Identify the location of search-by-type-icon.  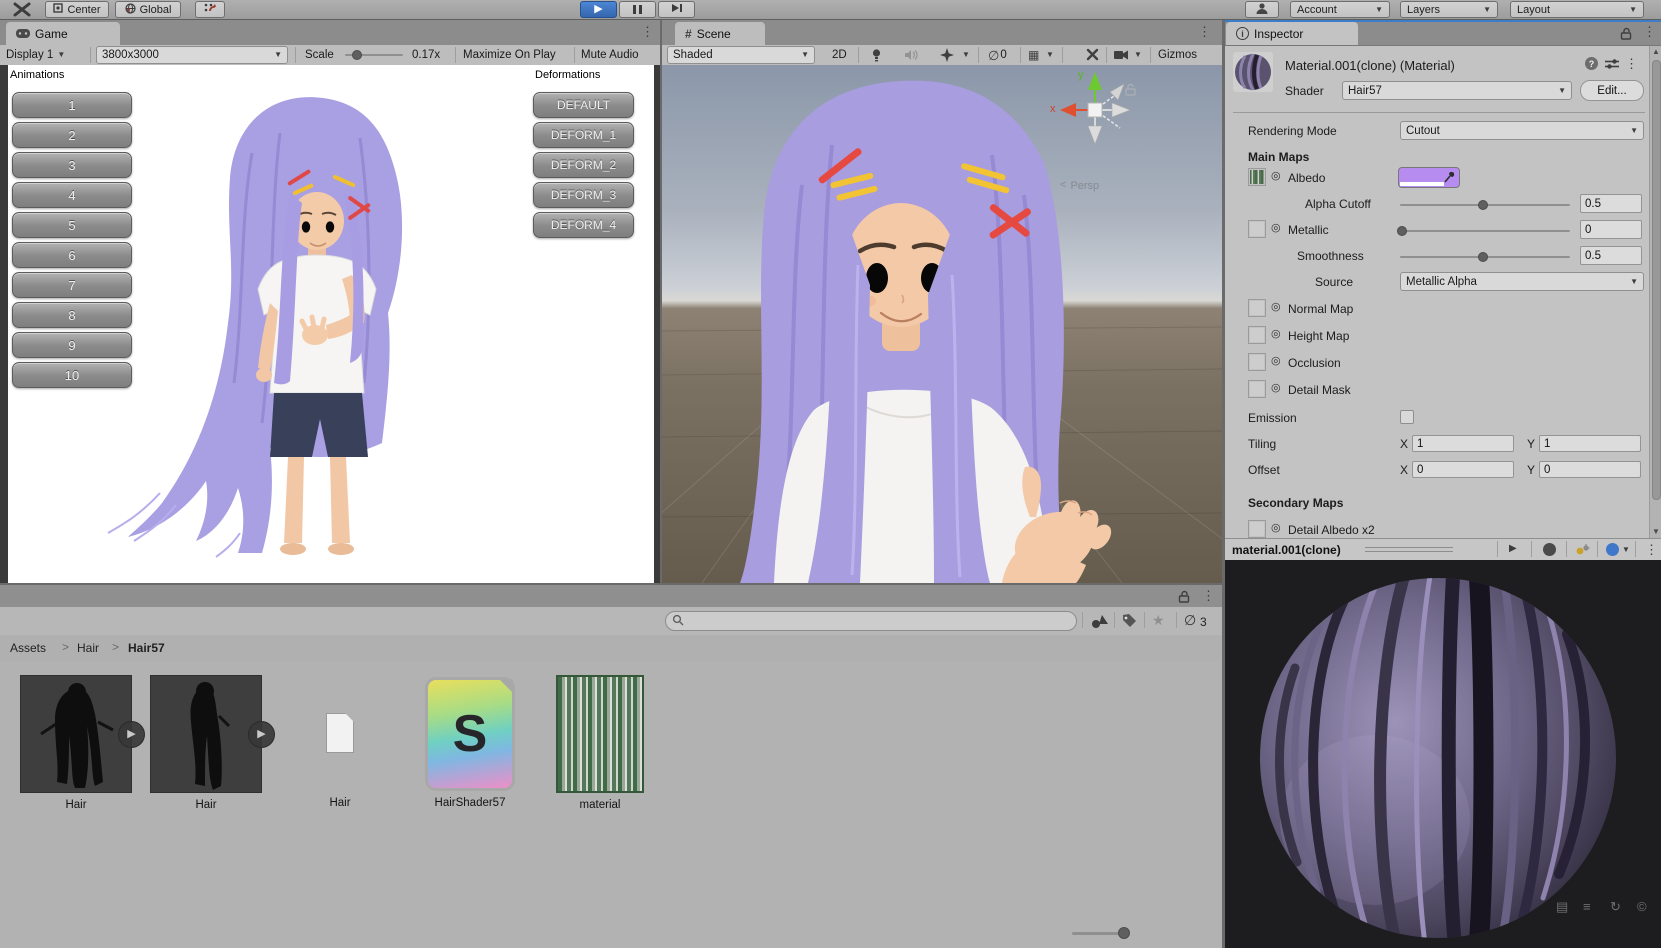
(1100, 622).